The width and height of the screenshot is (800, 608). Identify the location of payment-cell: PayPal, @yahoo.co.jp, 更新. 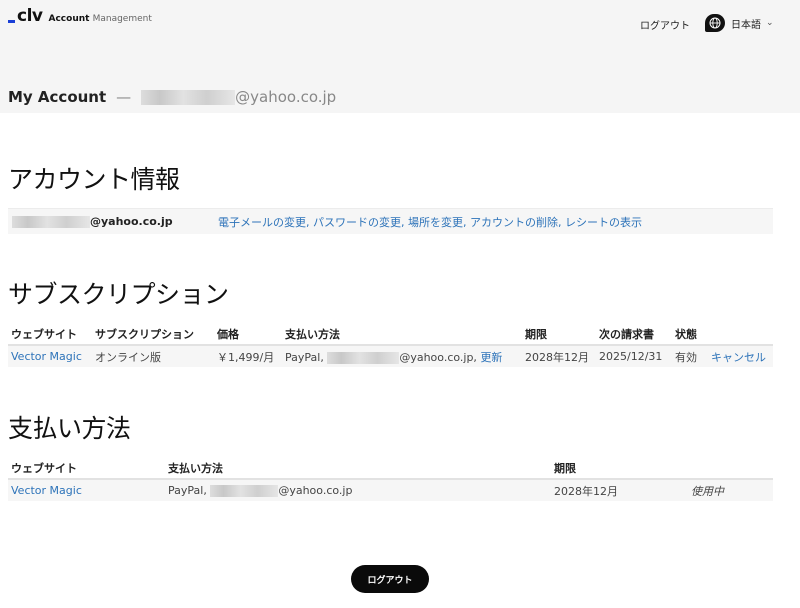
(402, 356).